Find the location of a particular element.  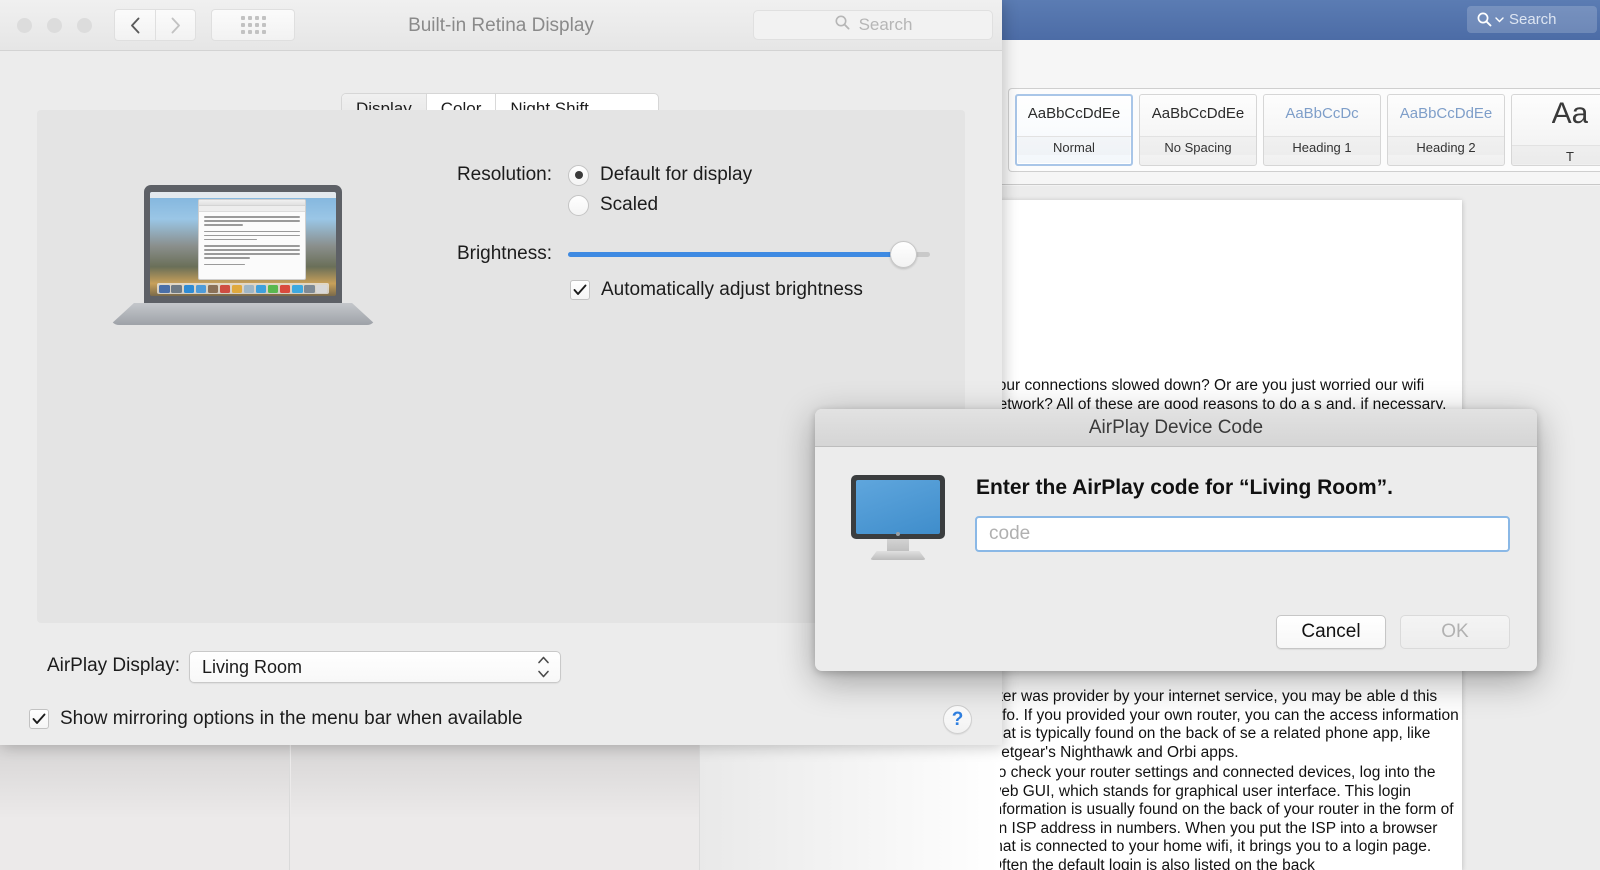

style-name: No Spacing is located at coordinates (1198, 145).